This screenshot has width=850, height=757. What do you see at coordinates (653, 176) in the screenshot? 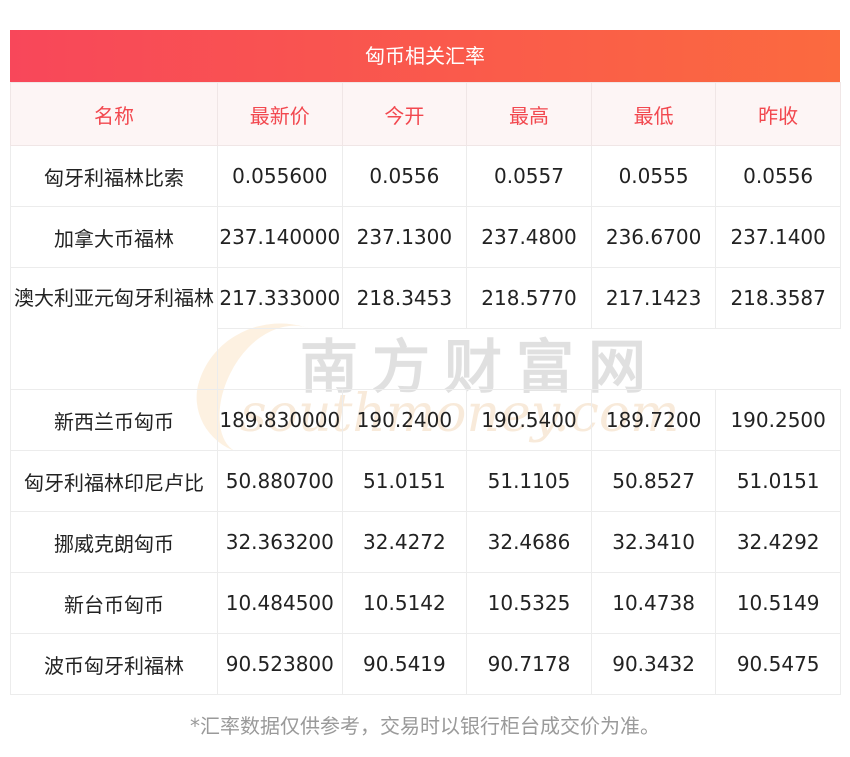
I see `cell-low: 0.0555` at bounding box center [653, 176].